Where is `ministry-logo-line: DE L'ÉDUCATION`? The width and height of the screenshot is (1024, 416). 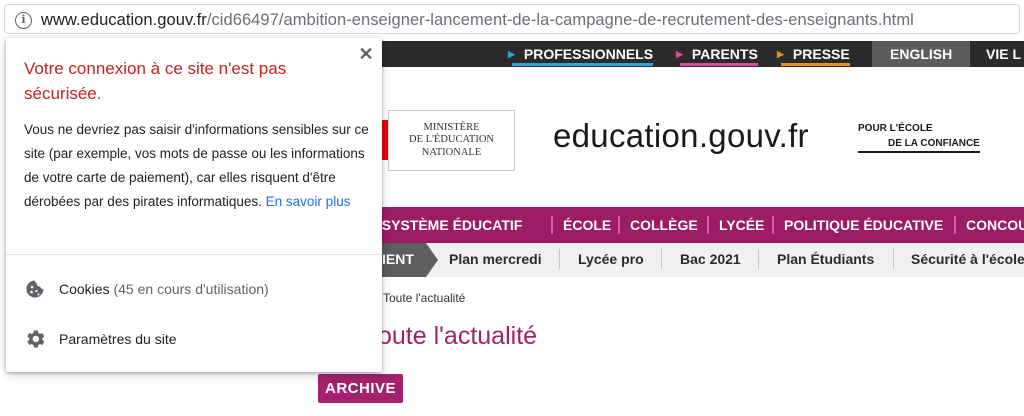 ministry-logo-line: DE L'ÉDUCATION is located at coordinates (451, 140).